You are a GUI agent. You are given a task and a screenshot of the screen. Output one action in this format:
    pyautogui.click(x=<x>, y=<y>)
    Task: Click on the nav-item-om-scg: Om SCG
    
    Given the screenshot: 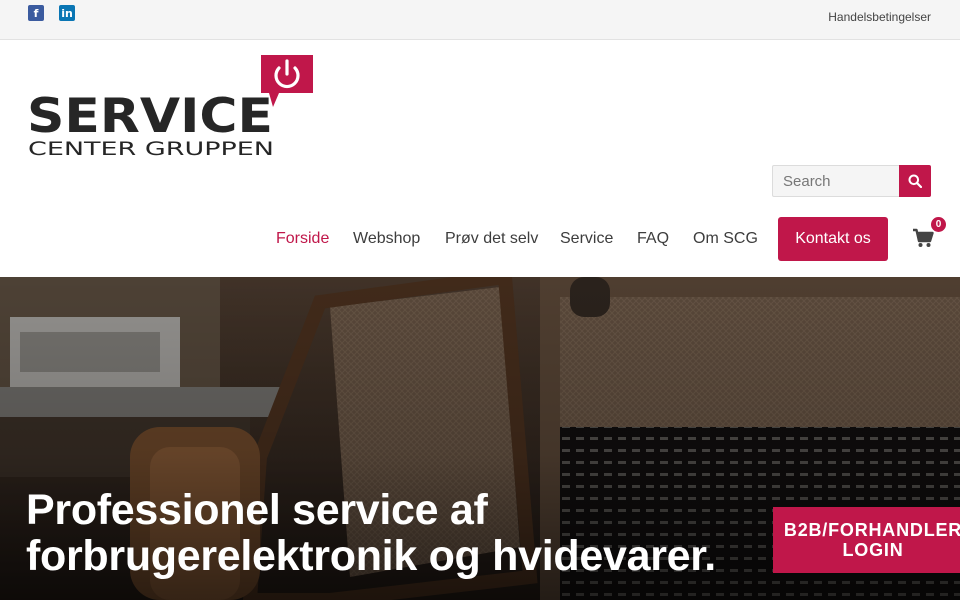 What is the action you would take?
    pyautogui.click(x=725, y=240)
    